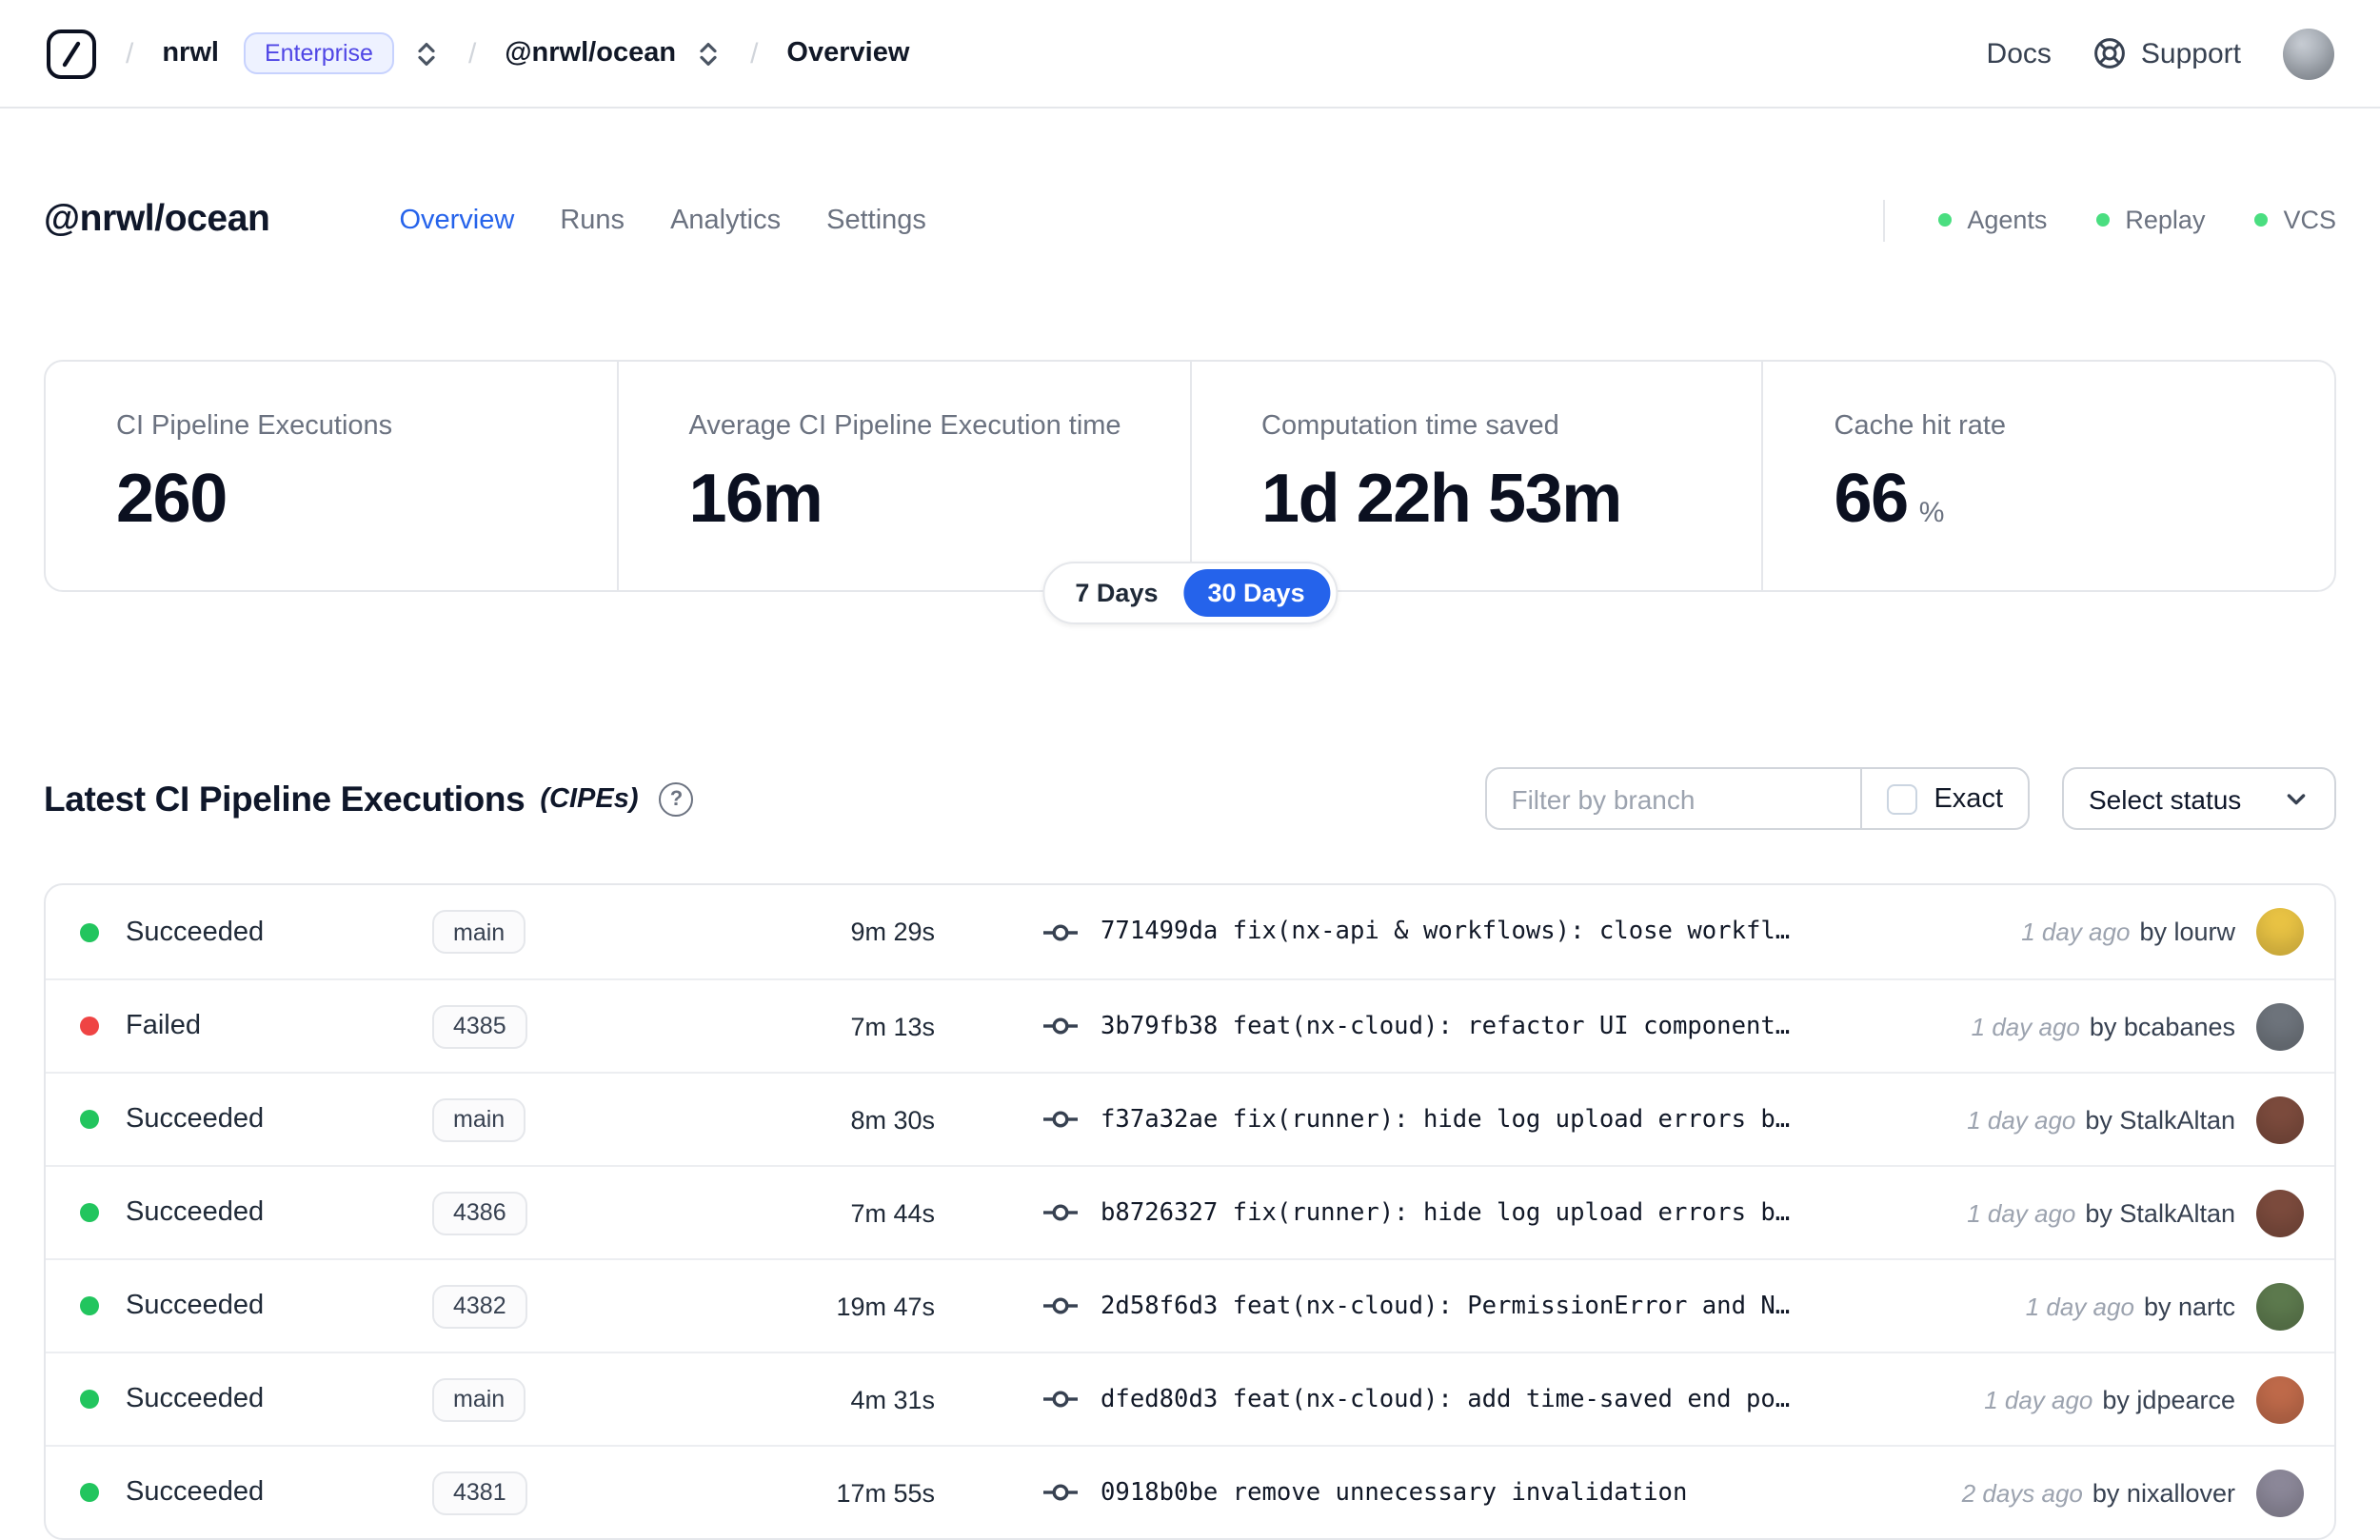  I want to click on legend-label: VCS, so click(2309, 220).